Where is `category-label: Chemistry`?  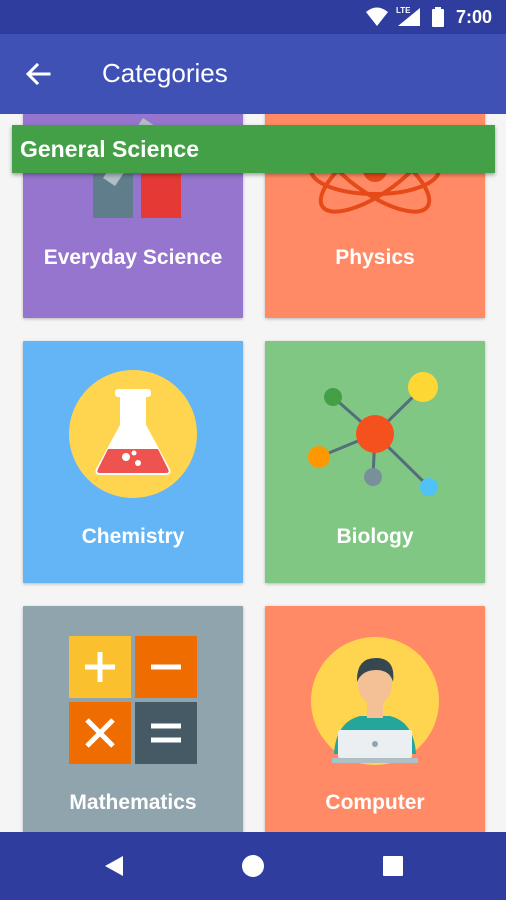
category-label: Chemistry is located at coordinates (133, 536).